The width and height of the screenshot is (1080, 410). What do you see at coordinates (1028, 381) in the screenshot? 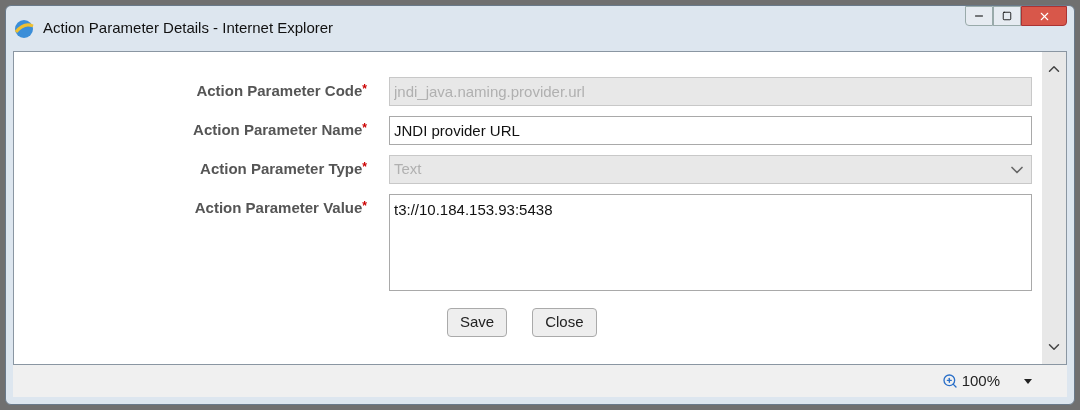
I see `dropdown-arrow-icon` at bounding box center [1028, 381].